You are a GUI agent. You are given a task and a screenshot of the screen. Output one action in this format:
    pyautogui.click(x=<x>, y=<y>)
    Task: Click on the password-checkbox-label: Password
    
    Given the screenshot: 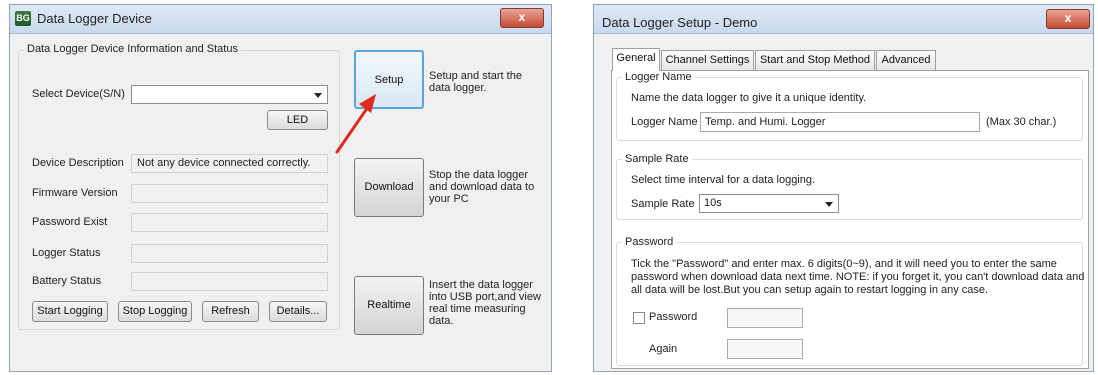 What is the action you would take?
    pyautogui.click(x=673, y=317)
    